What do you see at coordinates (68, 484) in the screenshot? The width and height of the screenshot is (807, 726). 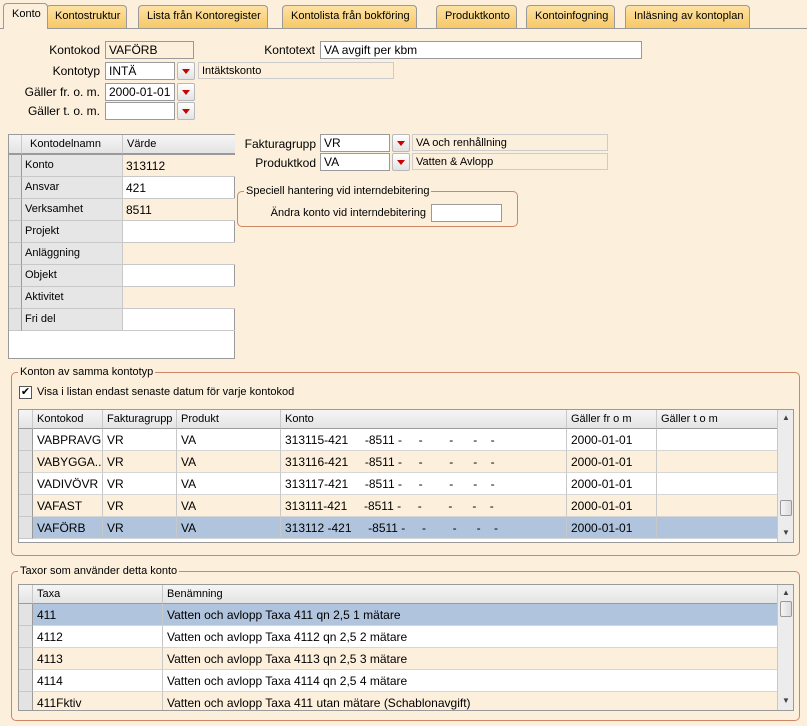 I see `cell-kontokod: VADIVÖVR` at bounding box center [68, 484].